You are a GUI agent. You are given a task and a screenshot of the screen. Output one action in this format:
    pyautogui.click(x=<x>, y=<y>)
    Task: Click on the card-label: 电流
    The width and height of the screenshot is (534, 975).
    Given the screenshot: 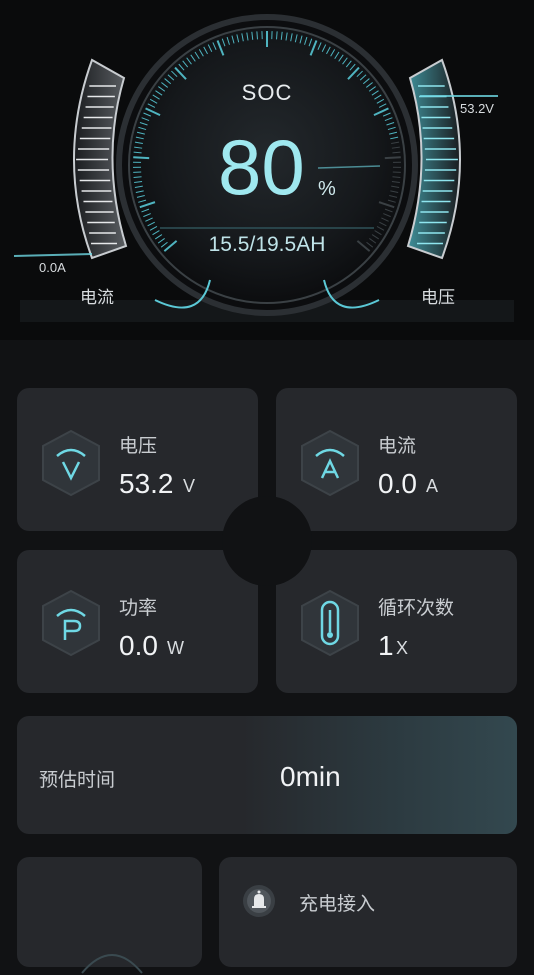 What is the action you would take?
    pyautogui.click(x=397, y=444)
    